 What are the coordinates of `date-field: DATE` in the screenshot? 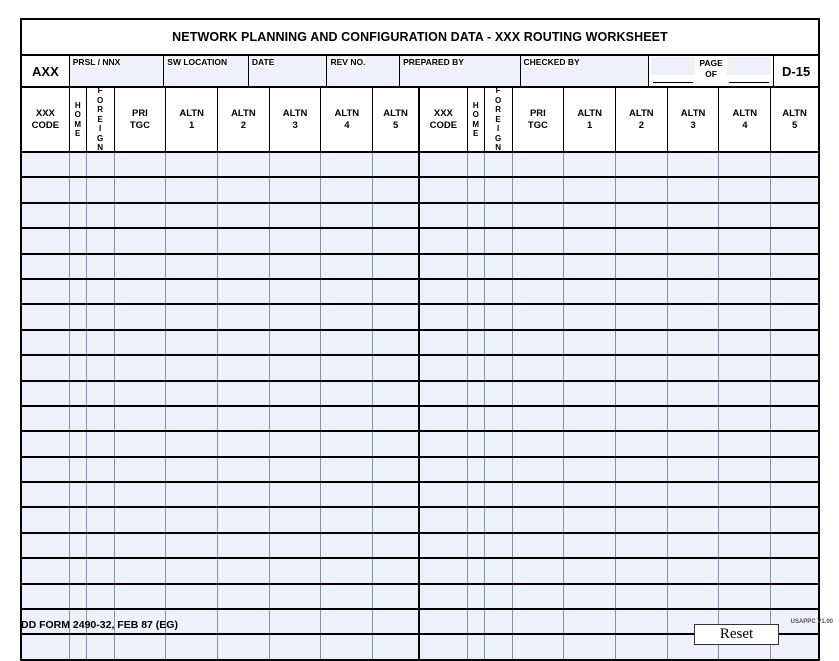 It's located at (288, 71).